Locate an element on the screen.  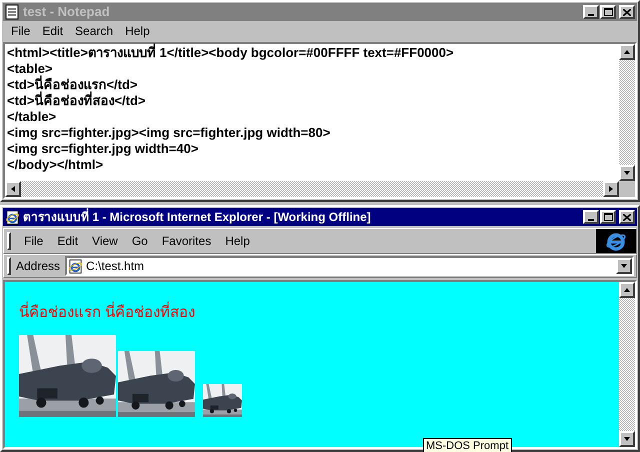
window-title: test - Notepad is located at coordinates (67, 12).